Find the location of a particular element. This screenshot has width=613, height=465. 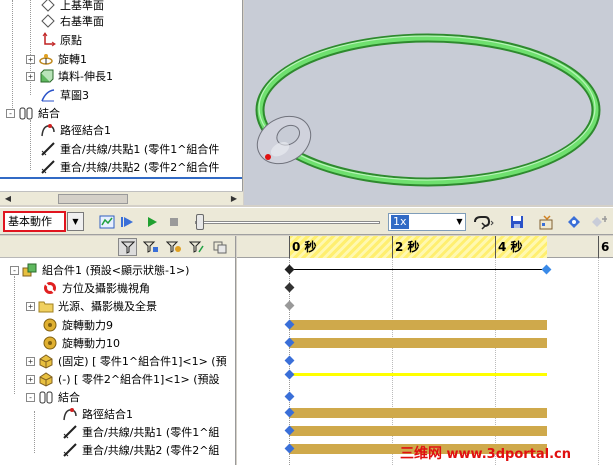

time-ruler: 0 秒 2 秒 4 秒 6 秒 is located at coordinates (425, 247).